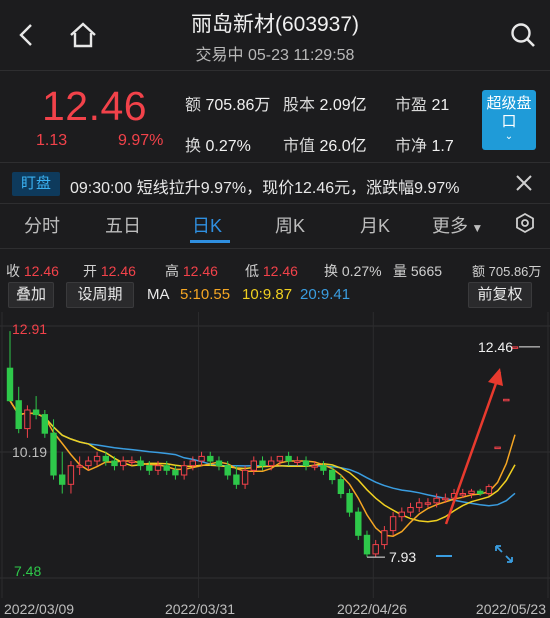 This screenshot has width=550, height=618. What do you see at coordinates (524, 183) in the screenshot?
I see `close-icon` at bounding box center [524, 183].